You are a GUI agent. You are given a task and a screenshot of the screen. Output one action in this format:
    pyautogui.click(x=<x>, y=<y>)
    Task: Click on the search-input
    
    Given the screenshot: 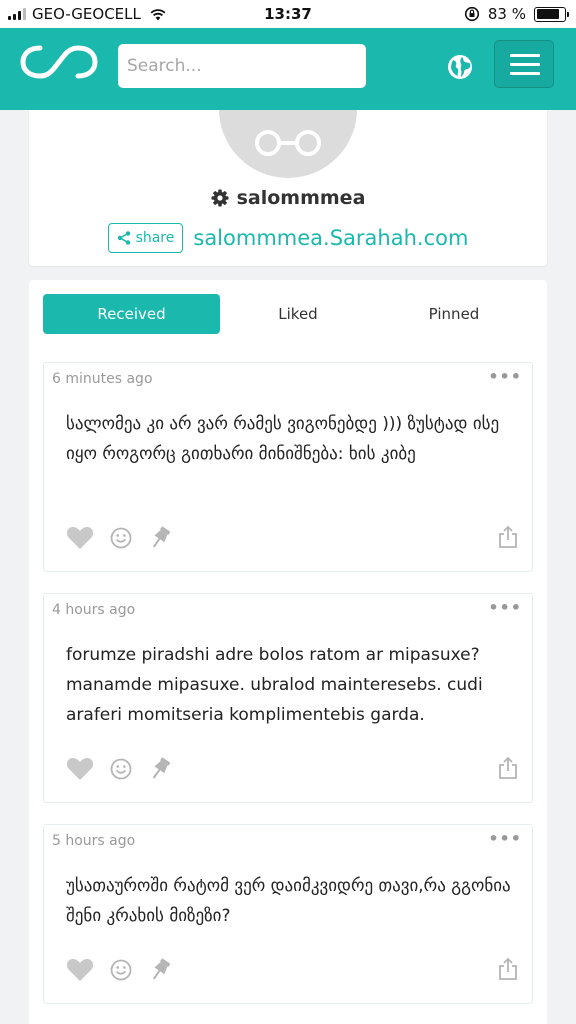 What is the action you would take?
    pyautogui.click(x=242, y=66)
    